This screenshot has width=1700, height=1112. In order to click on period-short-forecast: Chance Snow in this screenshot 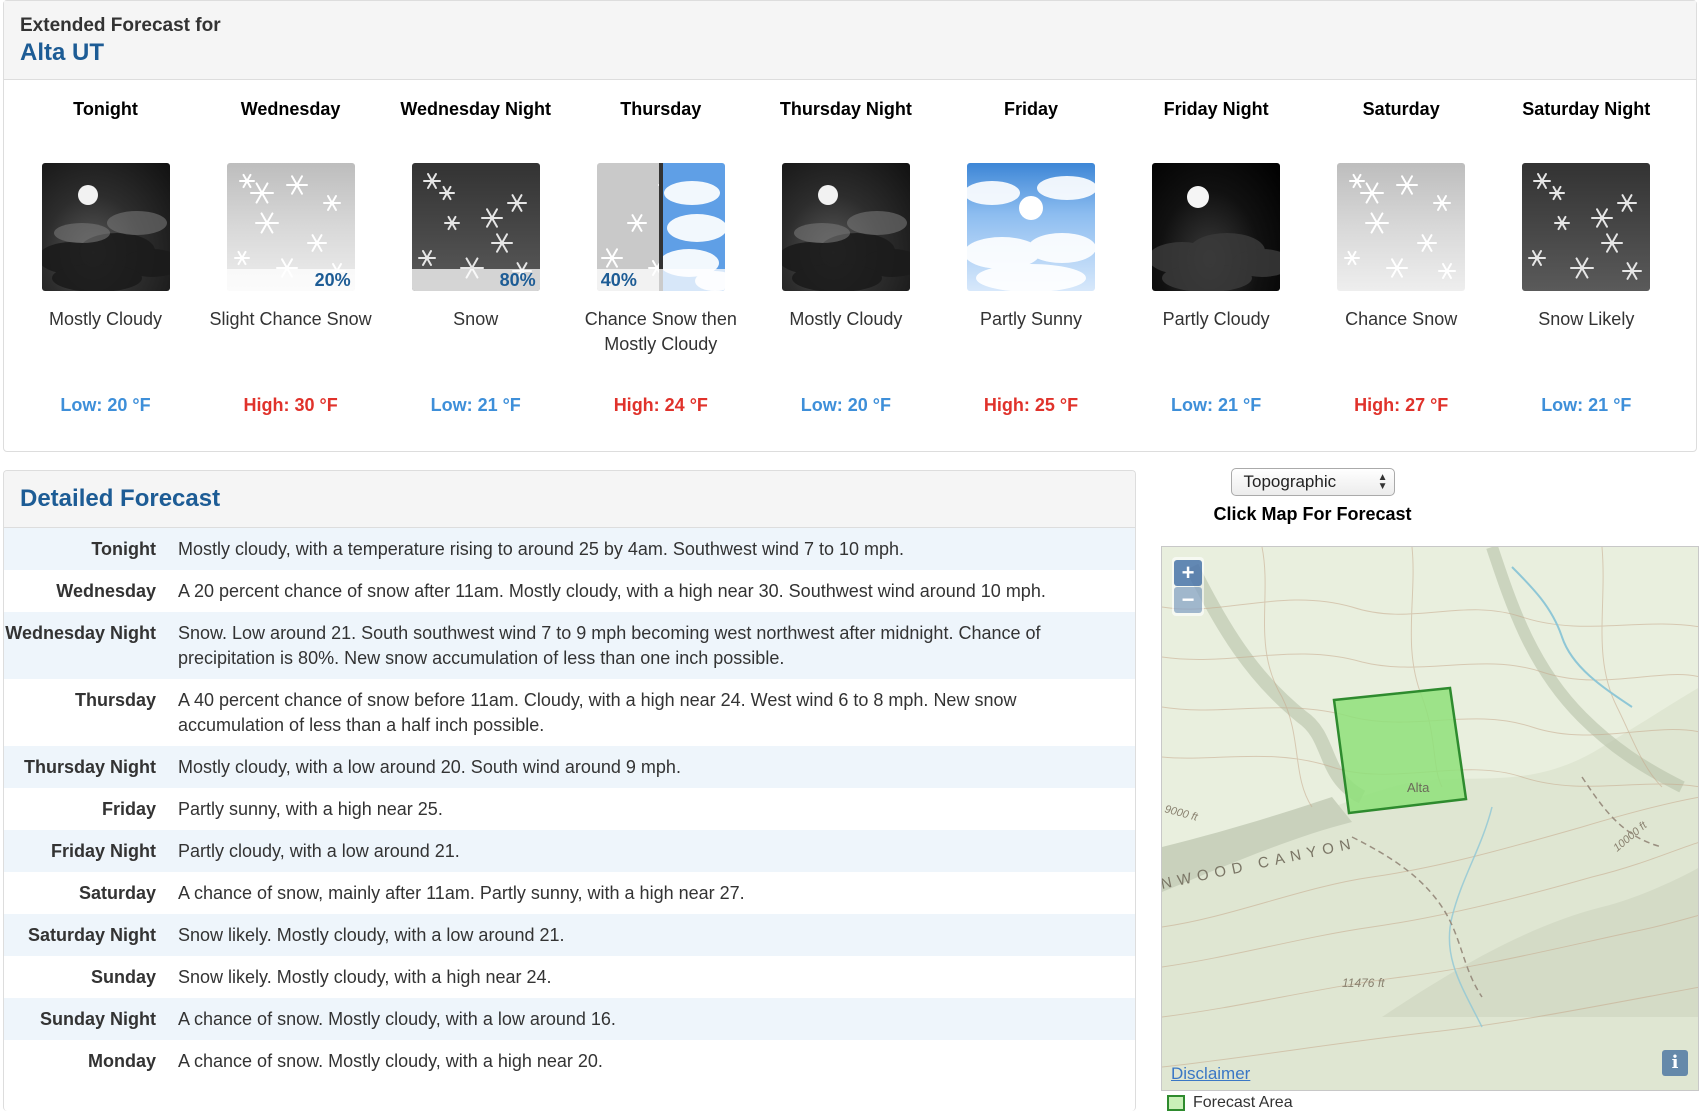, I will do `click(1401, 319)`.